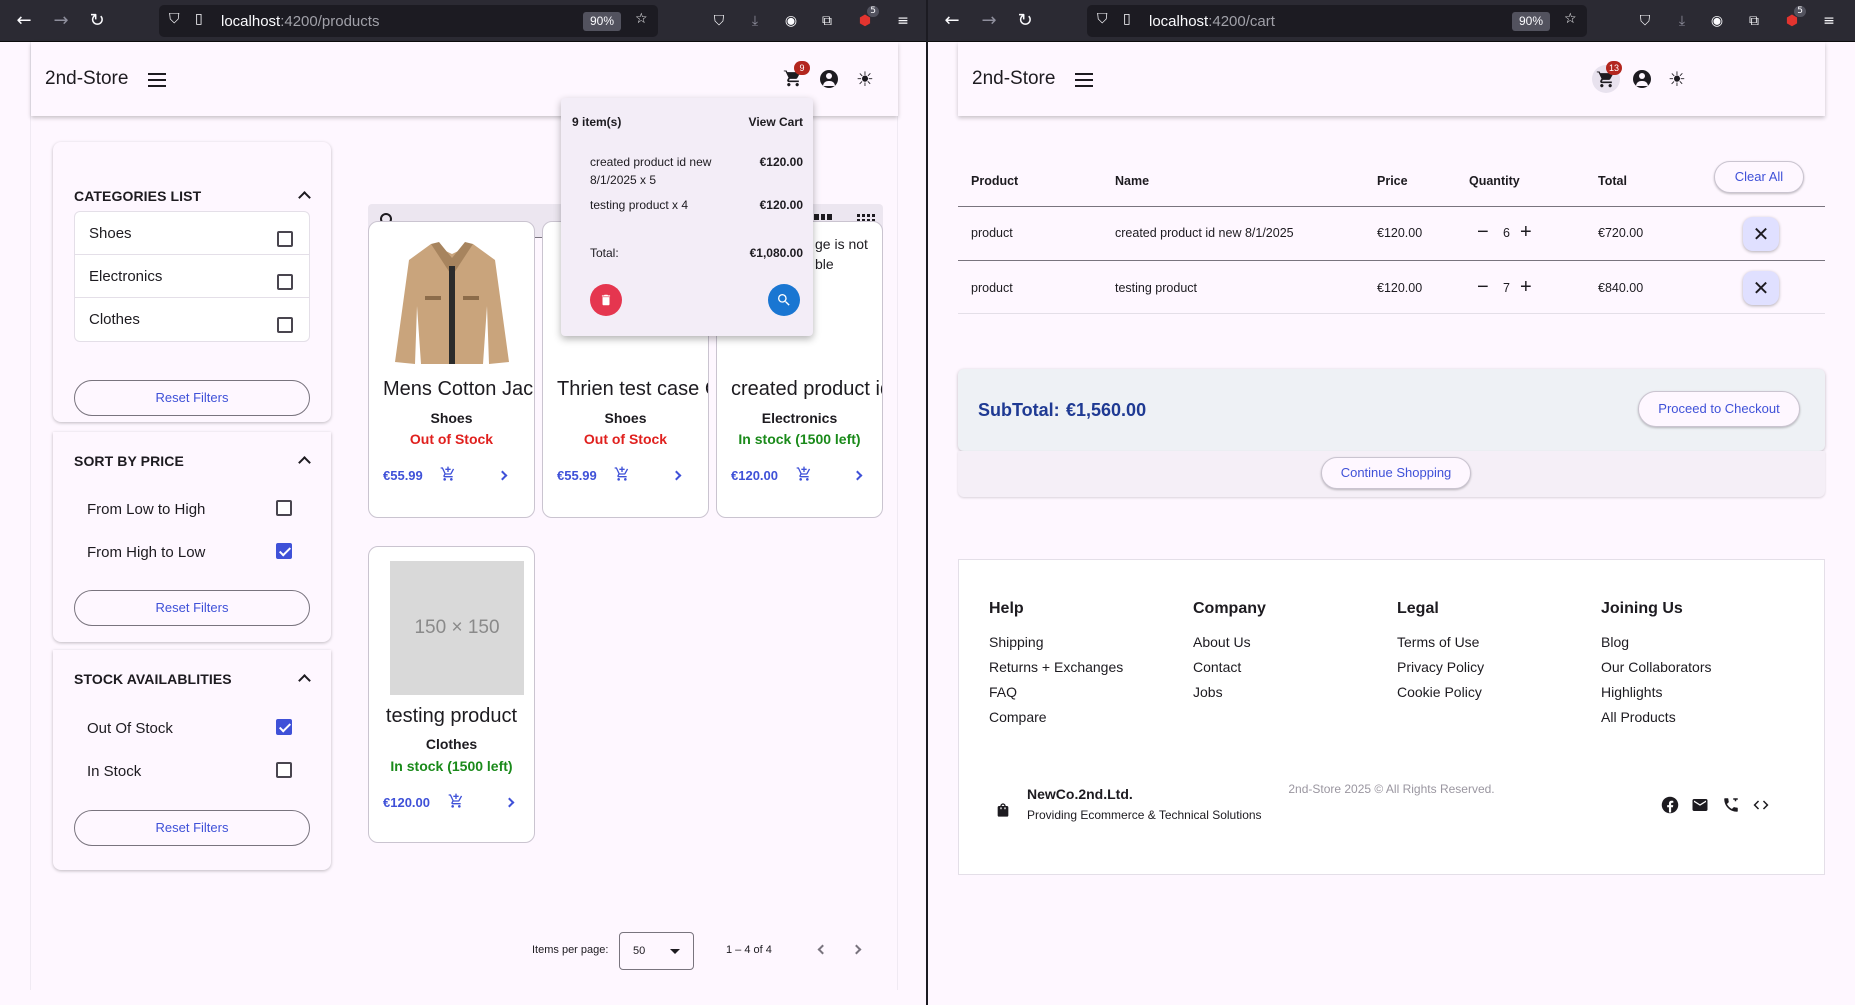 The image size is (1855, 1005). What do you see at coordinates (606, 300) in the screenshot?
I see `clear-cart-button` at bounding box center [606, 300].